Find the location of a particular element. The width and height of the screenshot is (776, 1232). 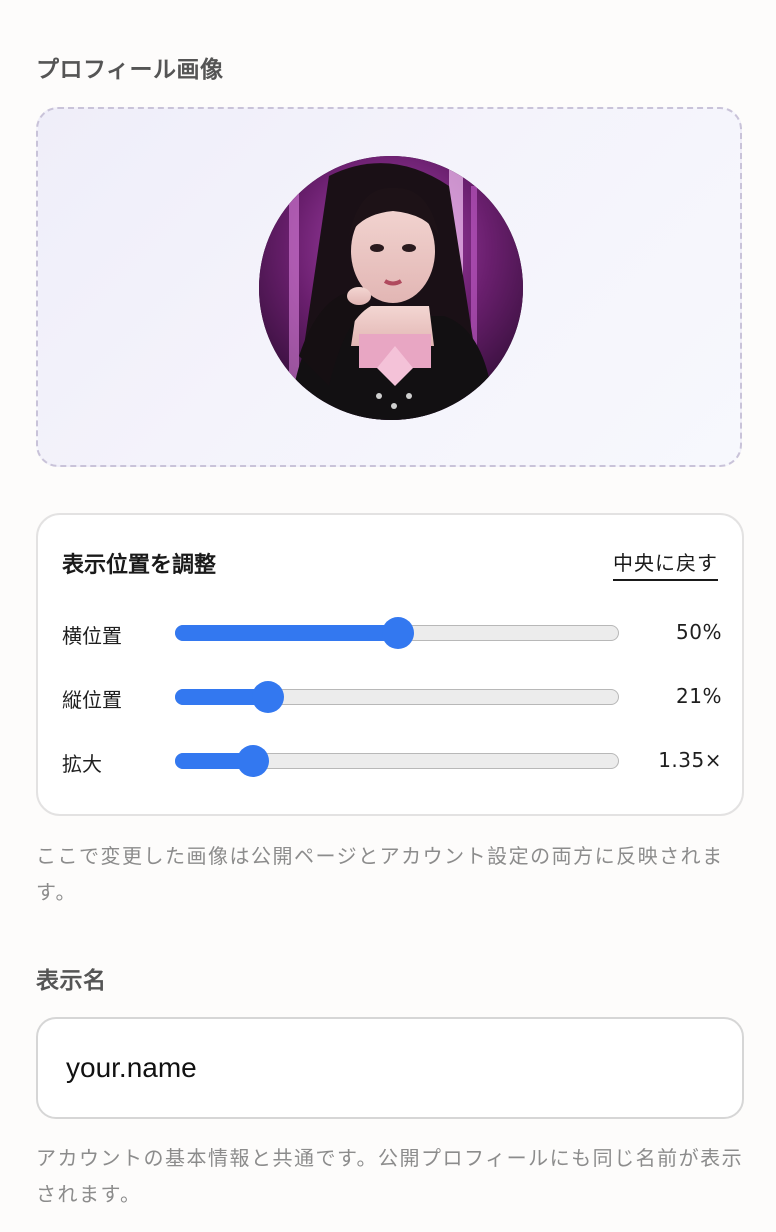

vertical-position-row: 縦位置 21% is located at coordinates (392, 697).